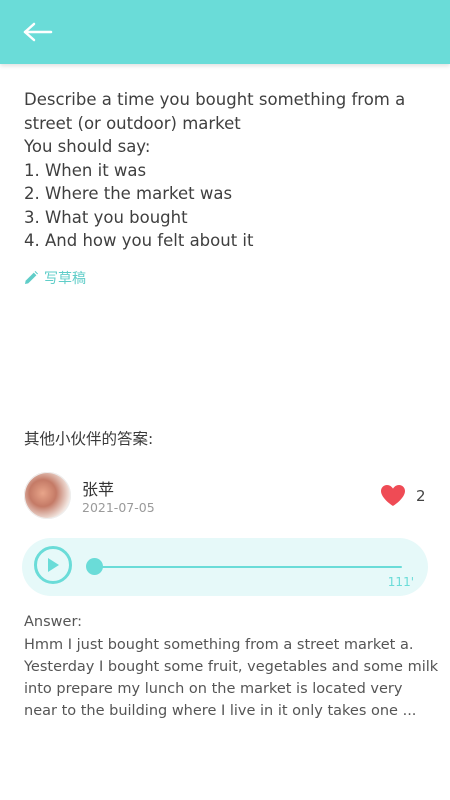 The width and height of the screenshot is (450, 800). Describe the element at coordinates (118, 507) in the screenshot. I see `answer-date: 2021-07-05` at that location.